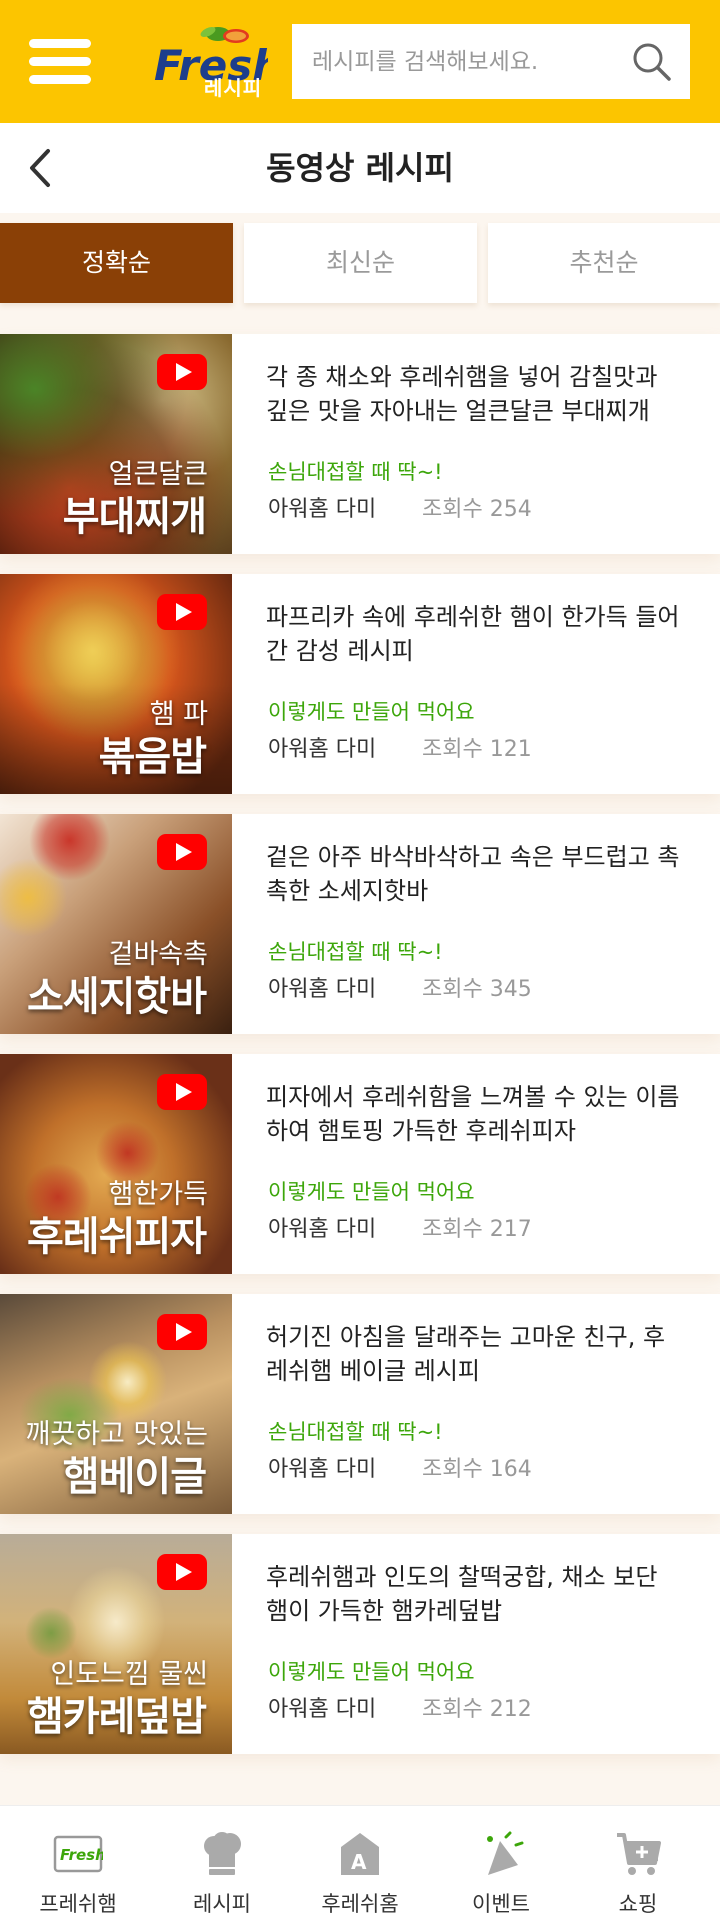 The width and height of the screenshot is (720, 1926). What do you see at coordinates (477, 1469) in the screenshot?
I see `recipe-views: 조회수 164` at bounding box center [477, 1469].